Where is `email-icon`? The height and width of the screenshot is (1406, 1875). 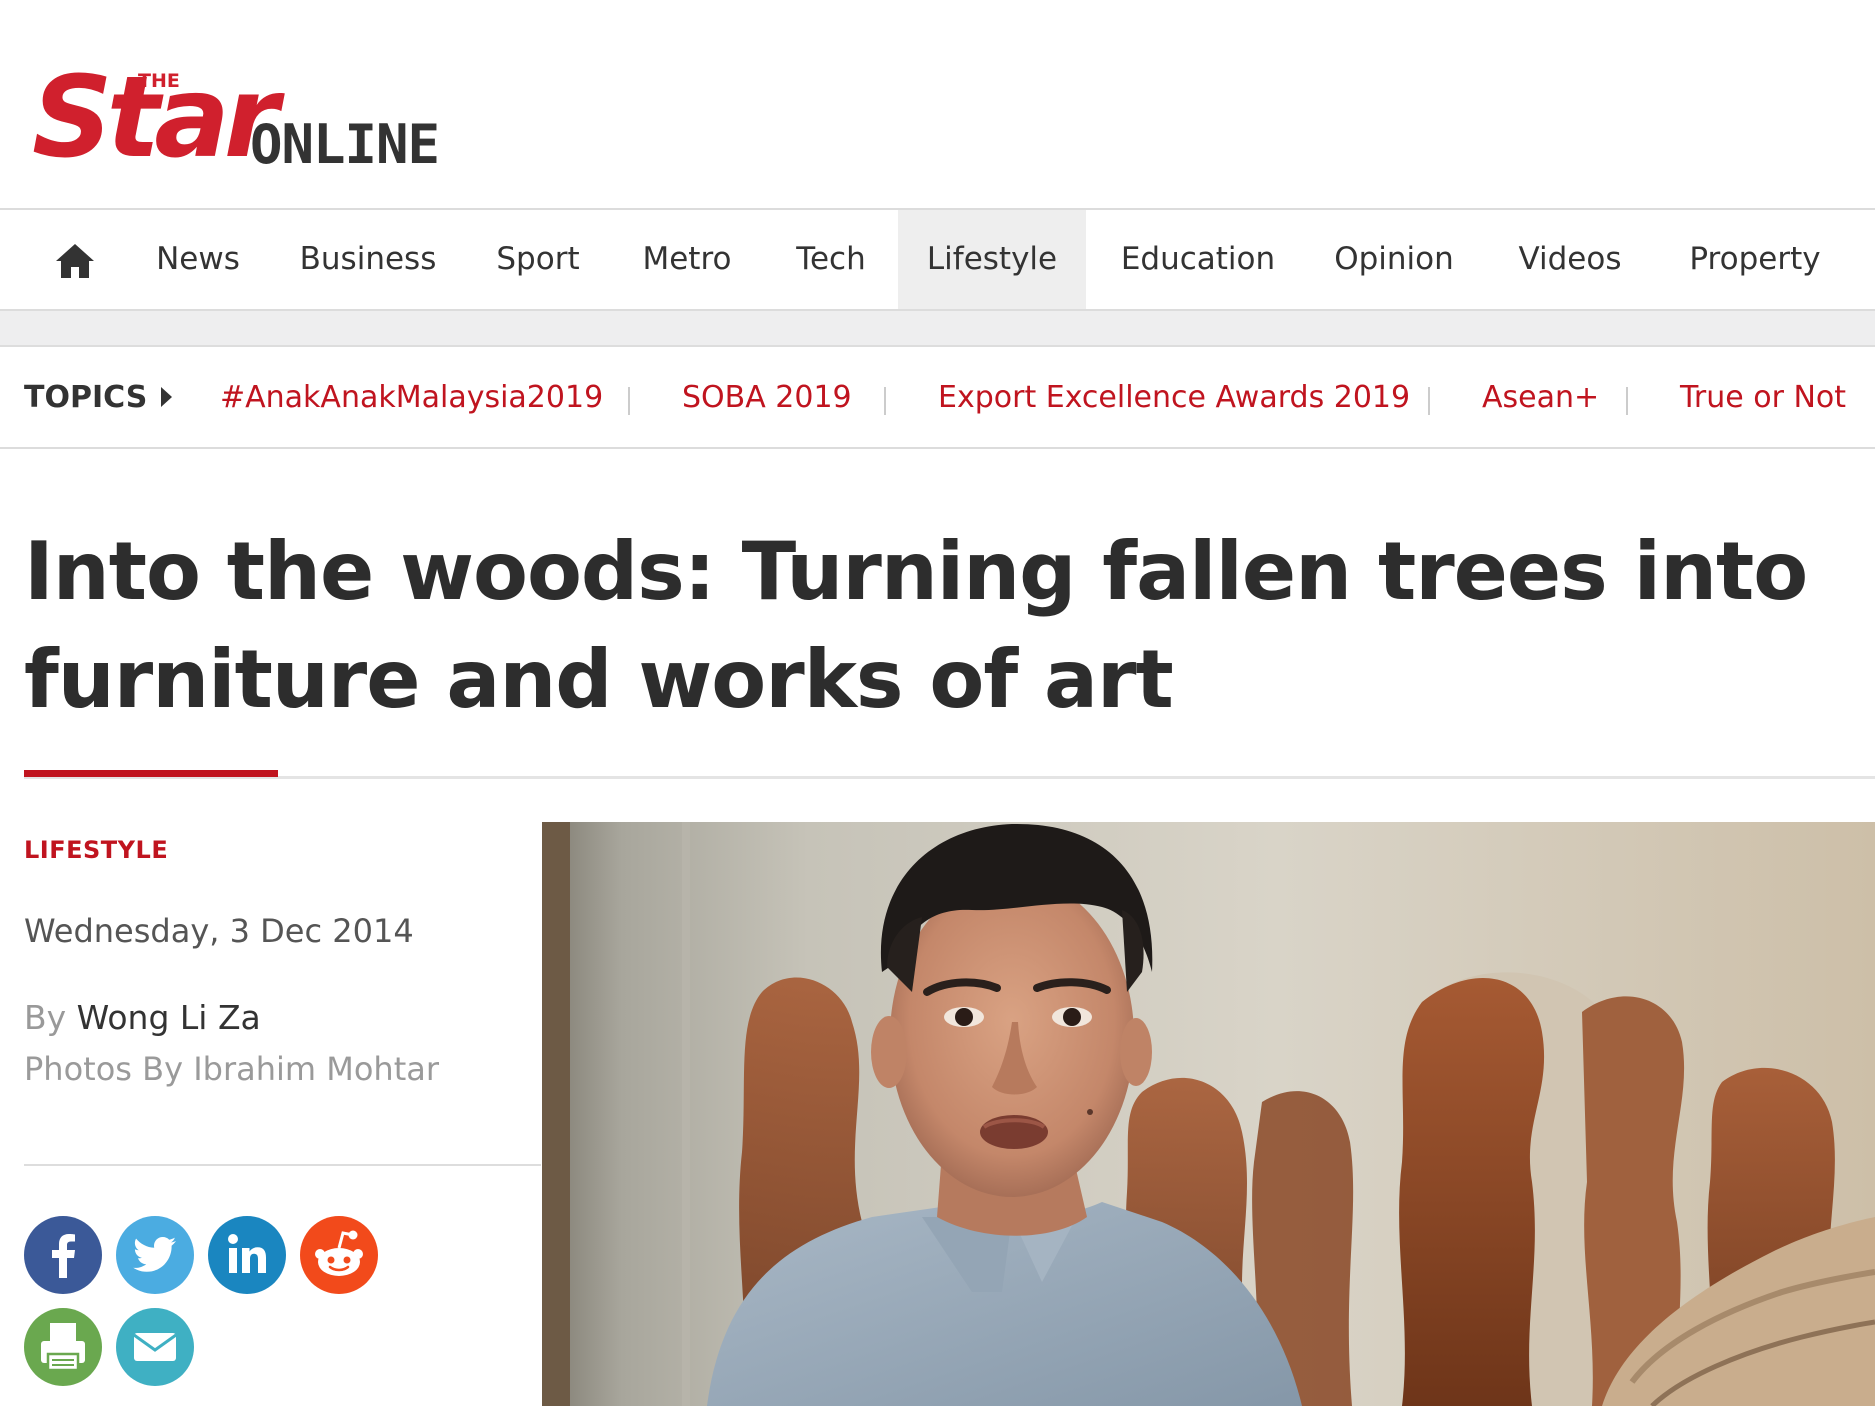
email-icon is located at coordinates (155, 1347).